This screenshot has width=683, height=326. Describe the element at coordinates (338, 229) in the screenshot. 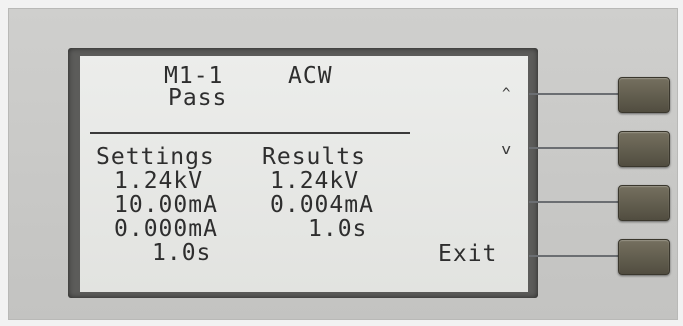

I see `result-time: 1.0s` at that location.